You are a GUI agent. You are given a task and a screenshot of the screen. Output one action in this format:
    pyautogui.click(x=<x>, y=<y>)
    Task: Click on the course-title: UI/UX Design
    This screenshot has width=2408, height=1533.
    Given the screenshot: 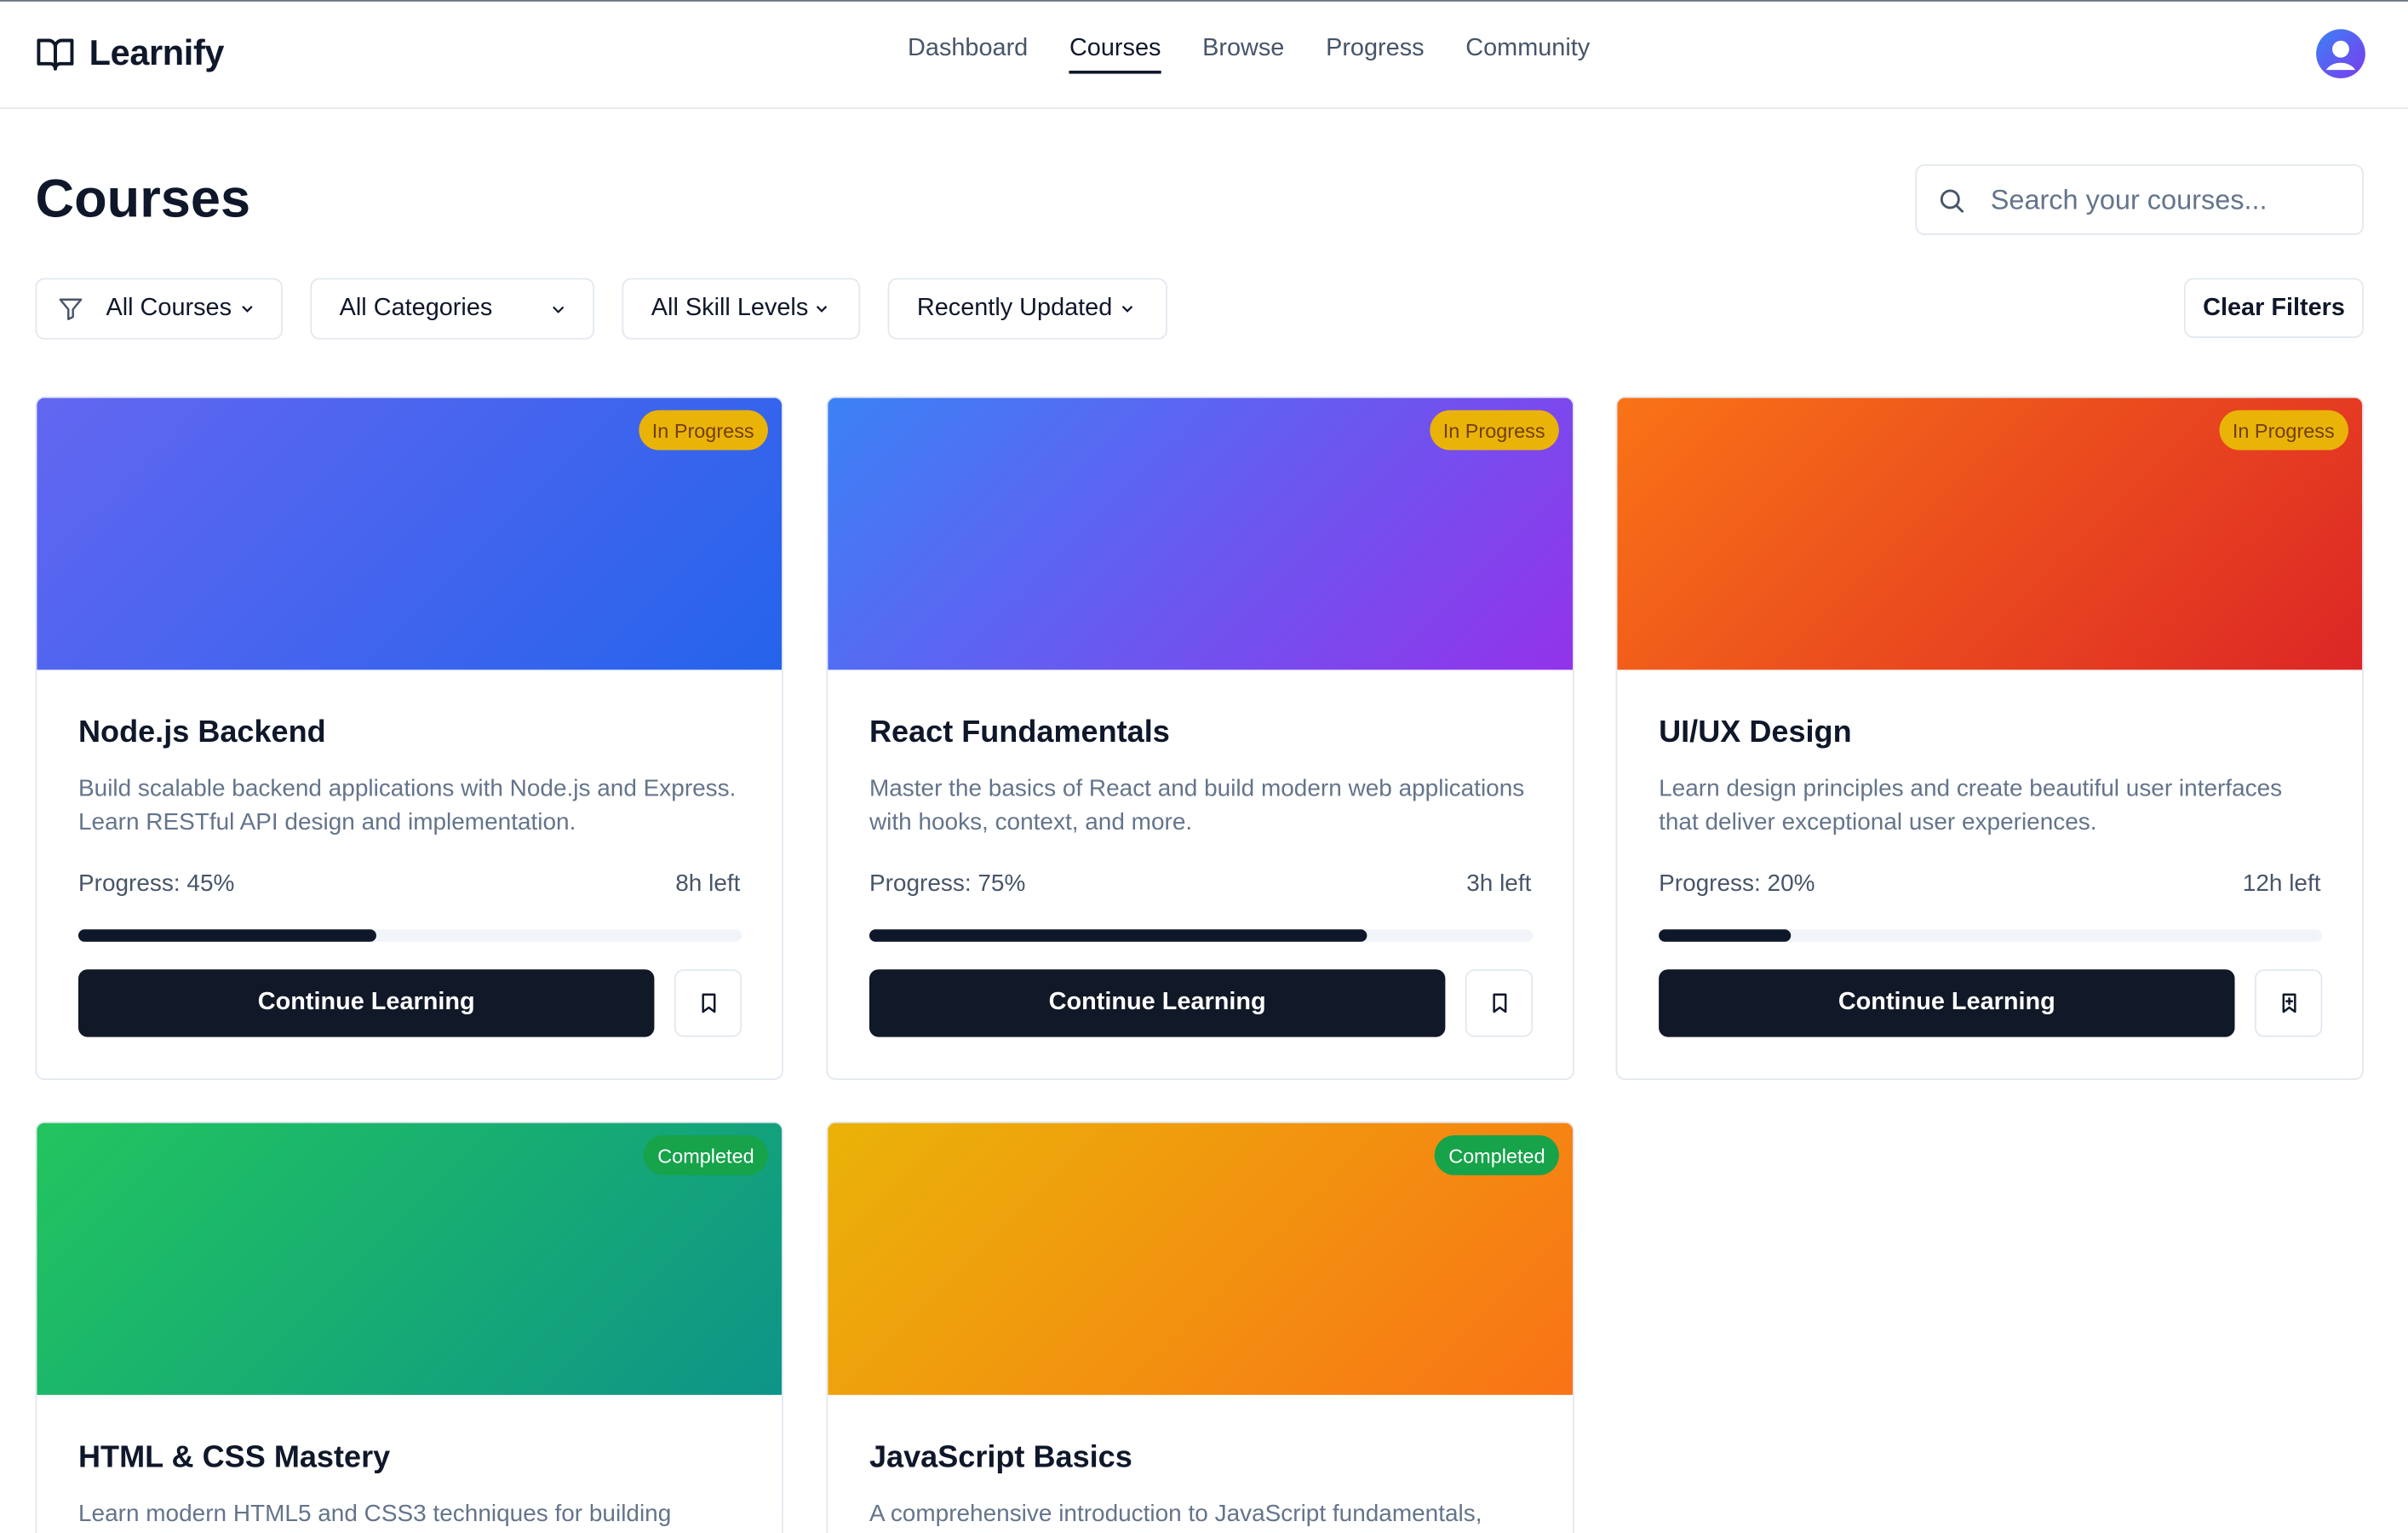 What is the action you would take?
    pyautogui.click(x=1755, y=733)
    